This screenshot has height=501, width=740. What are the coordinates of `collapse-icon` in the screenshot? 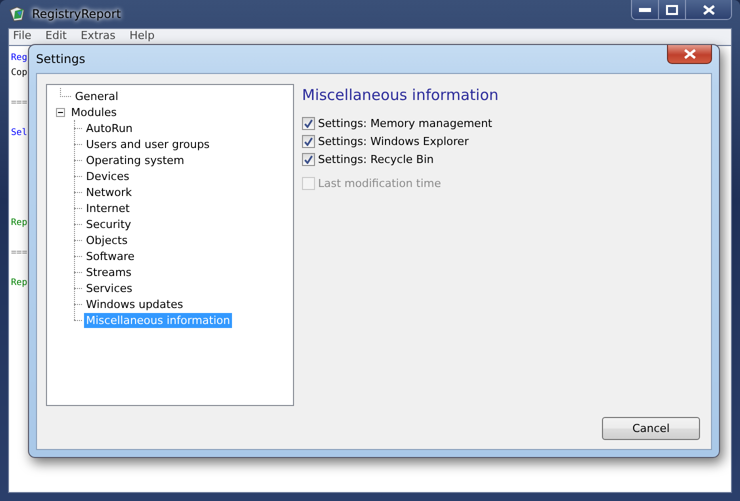 It's located at (60, 112).